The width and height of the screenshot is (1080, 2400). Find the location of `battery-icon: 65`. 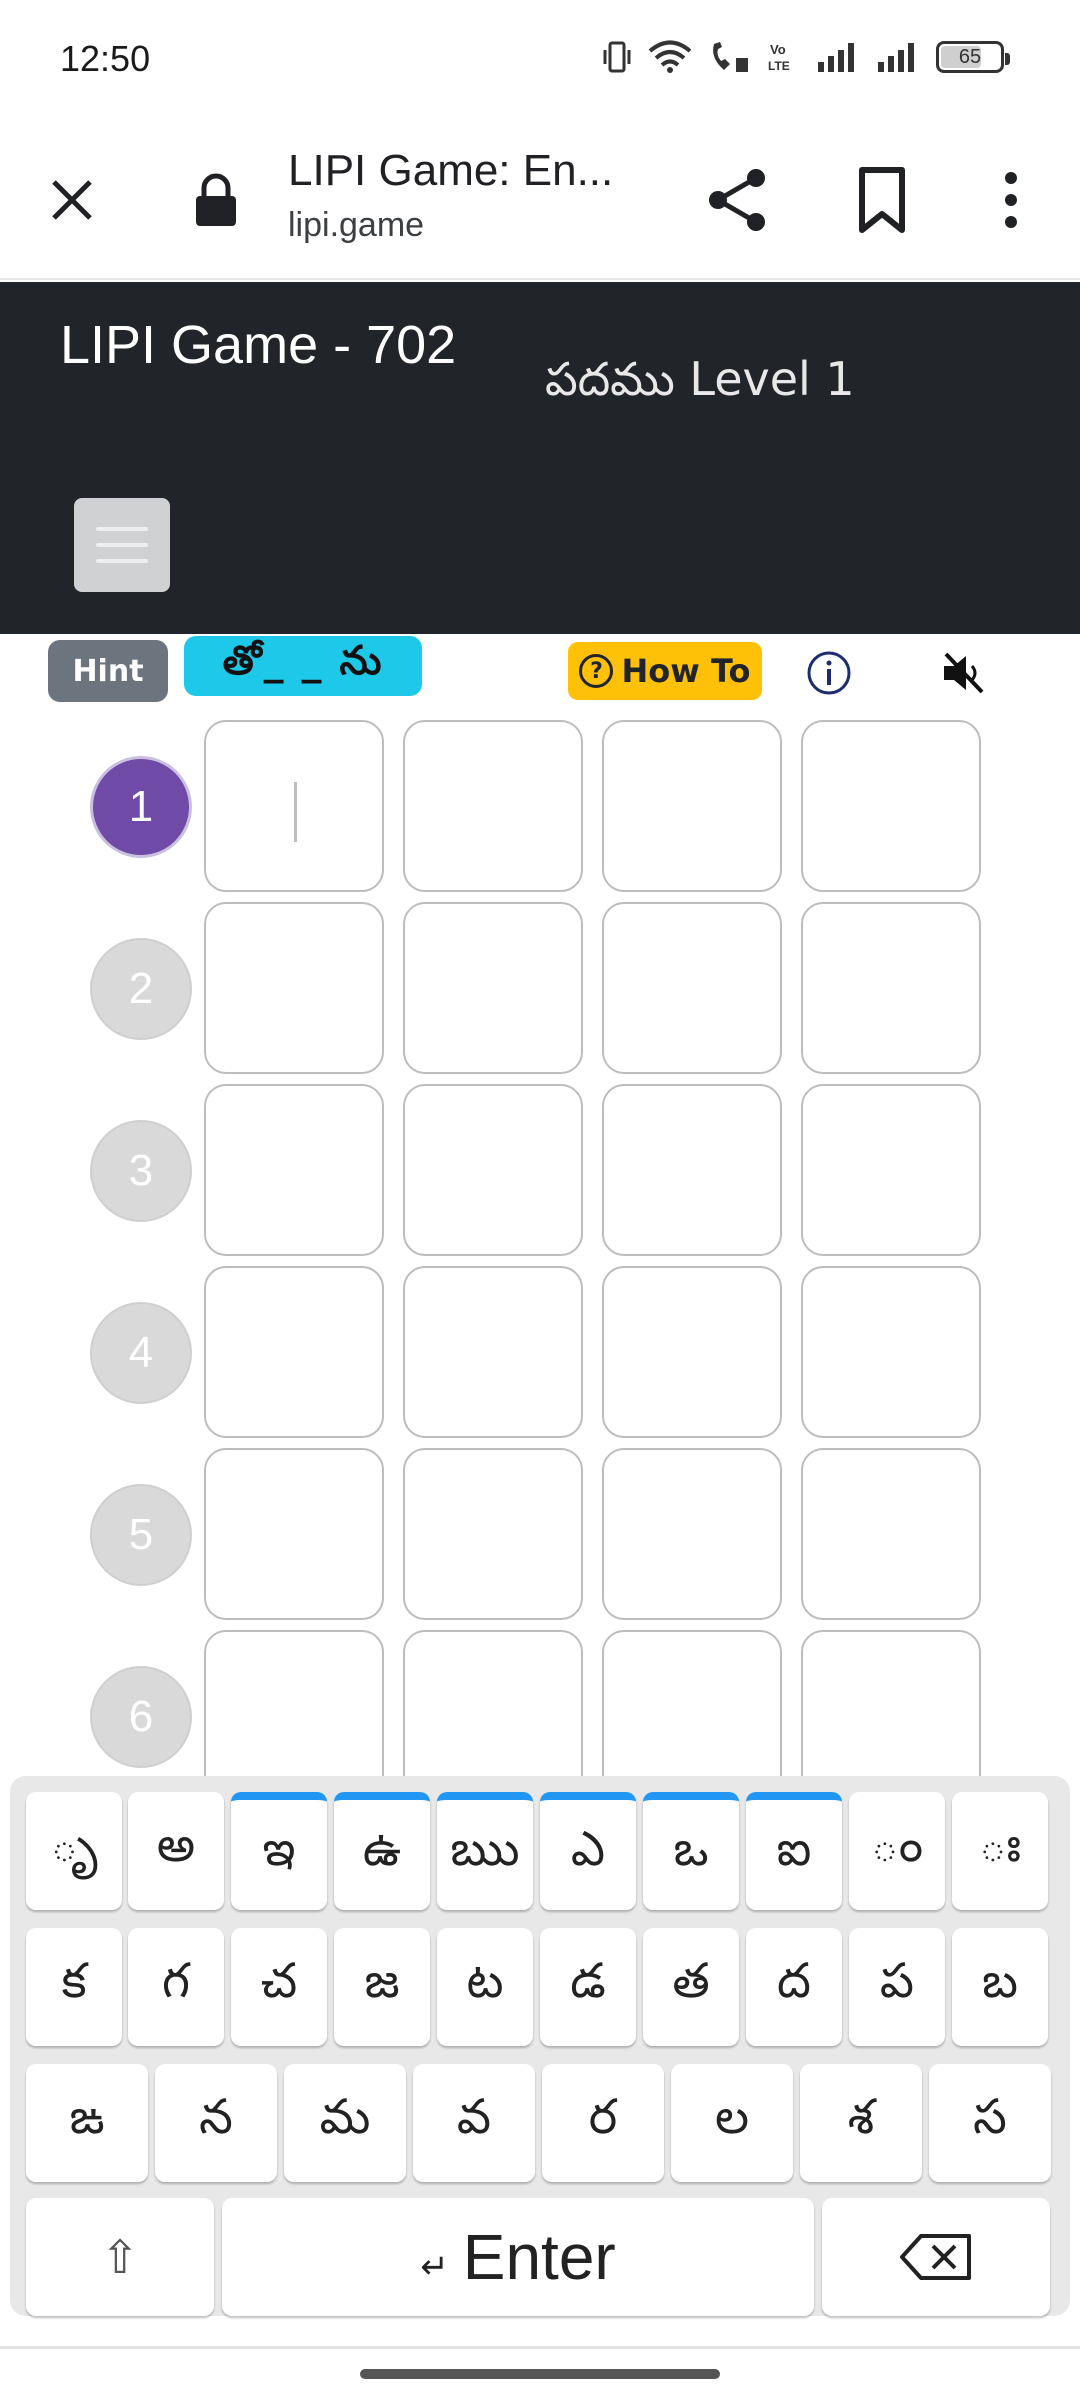

battery-icon: 65 is located at coordinates (973, 57).